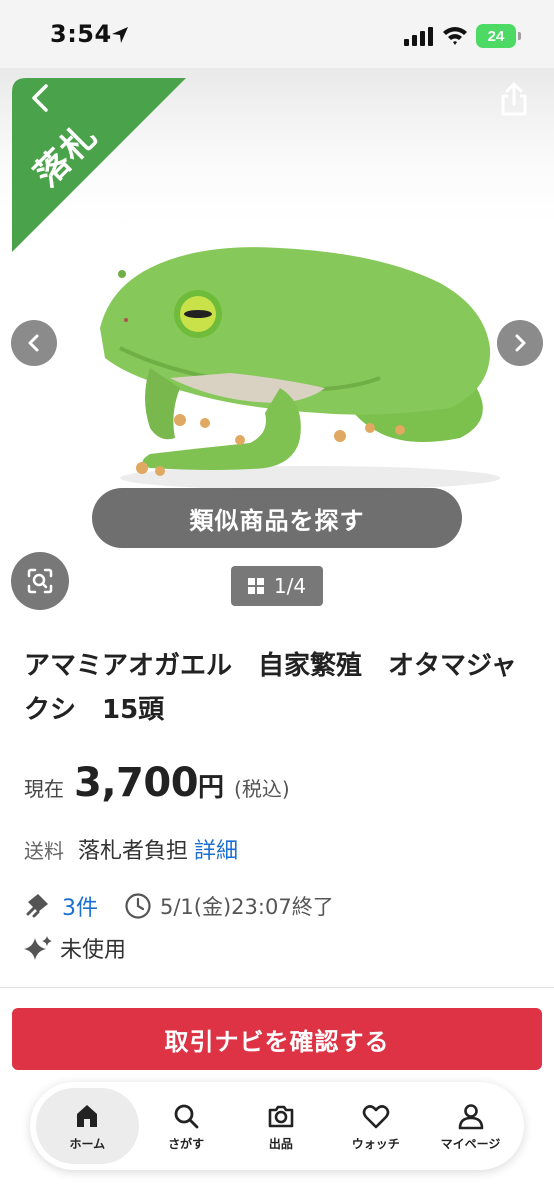 The width and height of the screenshot is (554, 1199). What do you see at coordinates (375, 1143) in the screenshot?
I see `nav-watch-label: ウォッチ` at bounding box center [375, 1143].